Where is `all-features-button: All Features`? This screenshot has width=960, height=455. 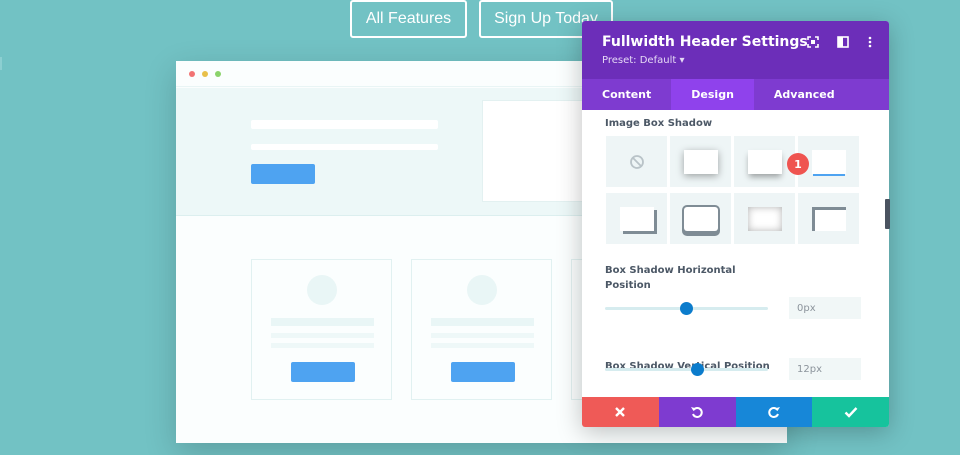 all-features-button: All Features is located at coordinates (408, 19).